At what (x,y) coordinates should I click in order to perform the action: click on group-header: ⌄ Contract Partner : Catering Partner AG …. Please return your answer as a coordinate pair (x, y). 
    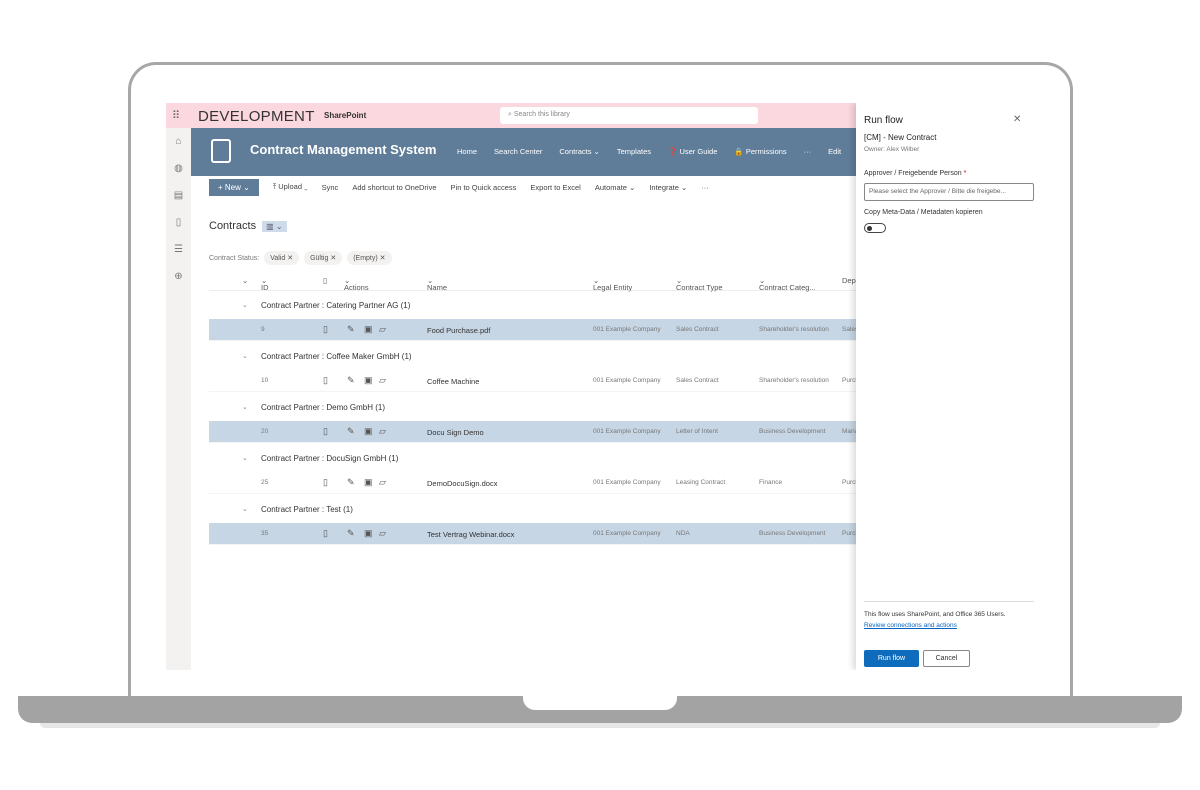
    Looking at the image, I should click on (534, 306).